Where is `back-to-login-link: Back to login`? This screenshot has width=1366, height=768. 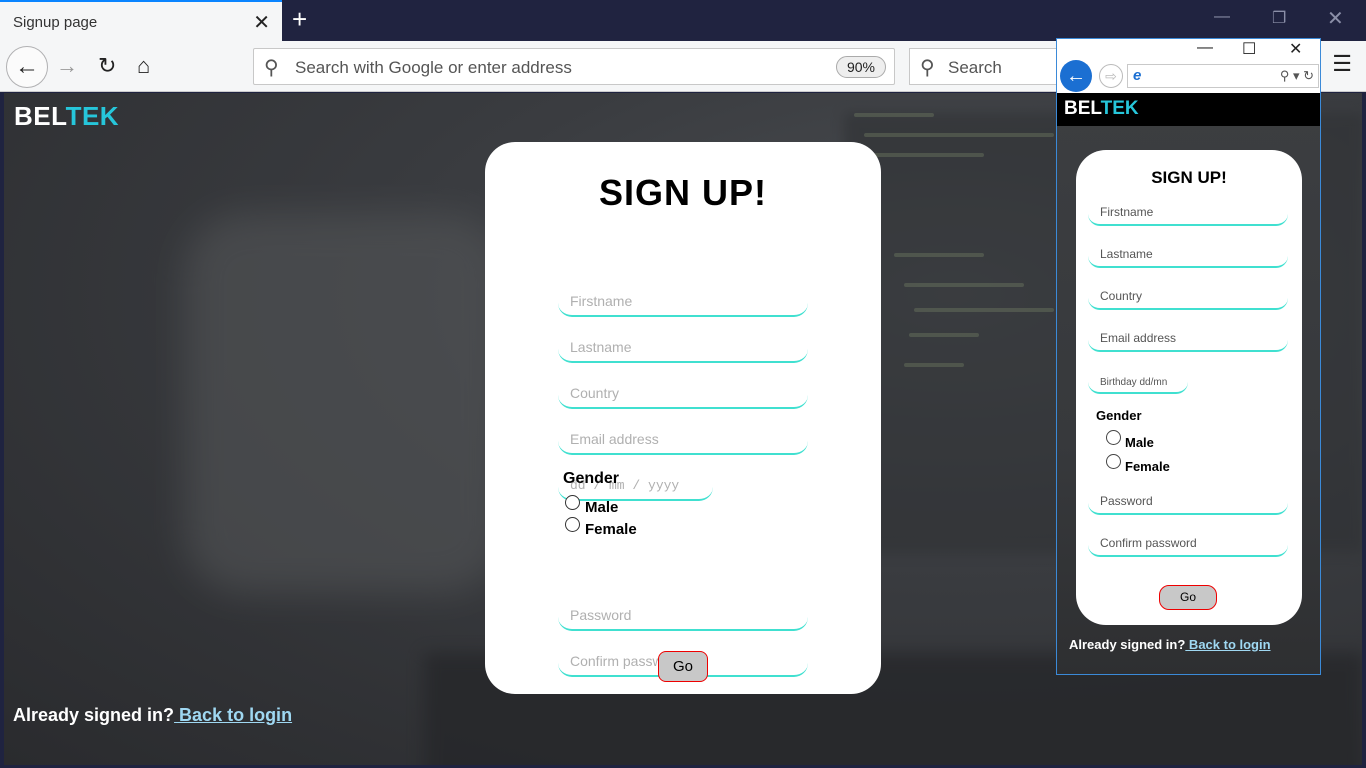 back-to-login-link: Back to login is located at coordinates (233, 715).